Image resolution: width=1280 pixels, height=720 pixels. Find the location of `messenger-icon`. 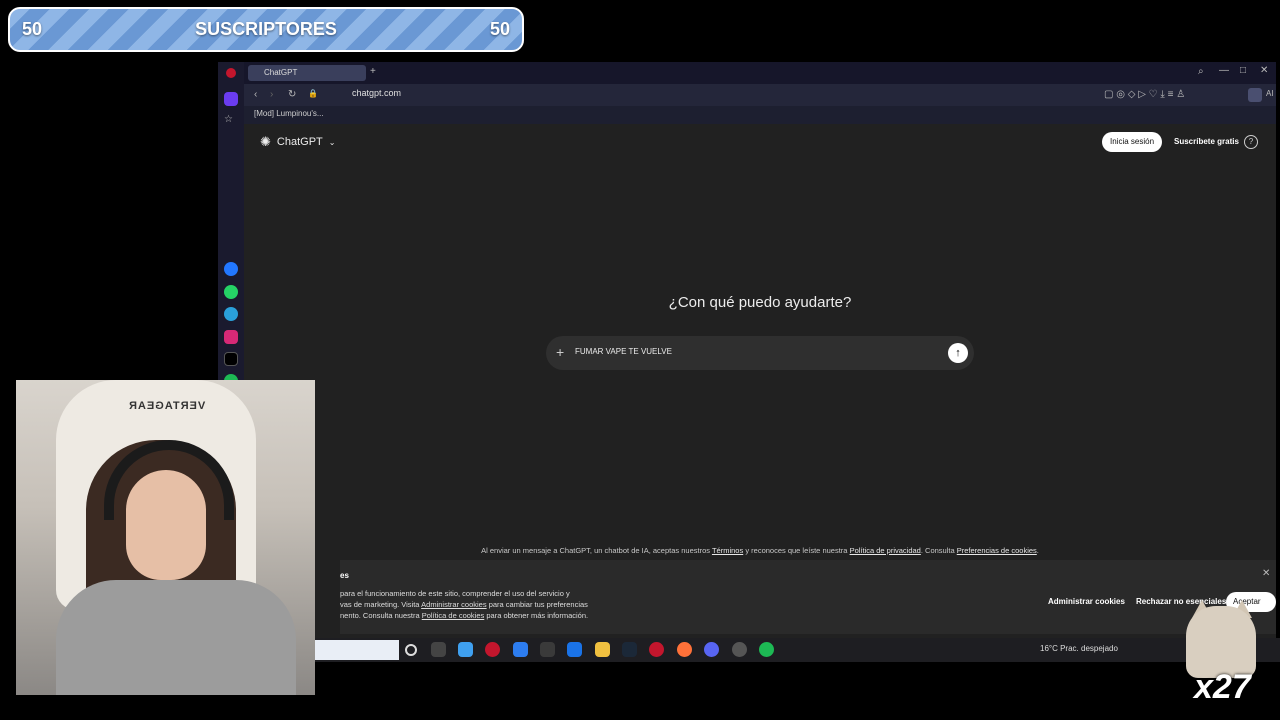

messenger-icon is located at coordinates (231, 269).